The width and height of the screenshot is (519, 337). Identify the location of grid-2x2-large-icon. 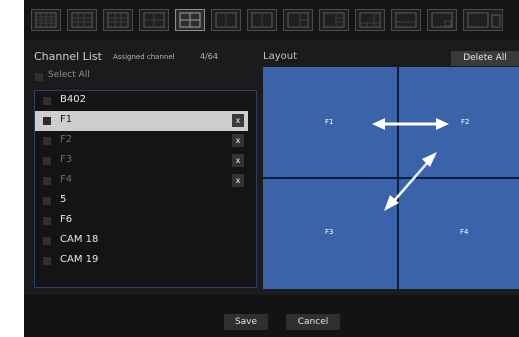
(190, 20).